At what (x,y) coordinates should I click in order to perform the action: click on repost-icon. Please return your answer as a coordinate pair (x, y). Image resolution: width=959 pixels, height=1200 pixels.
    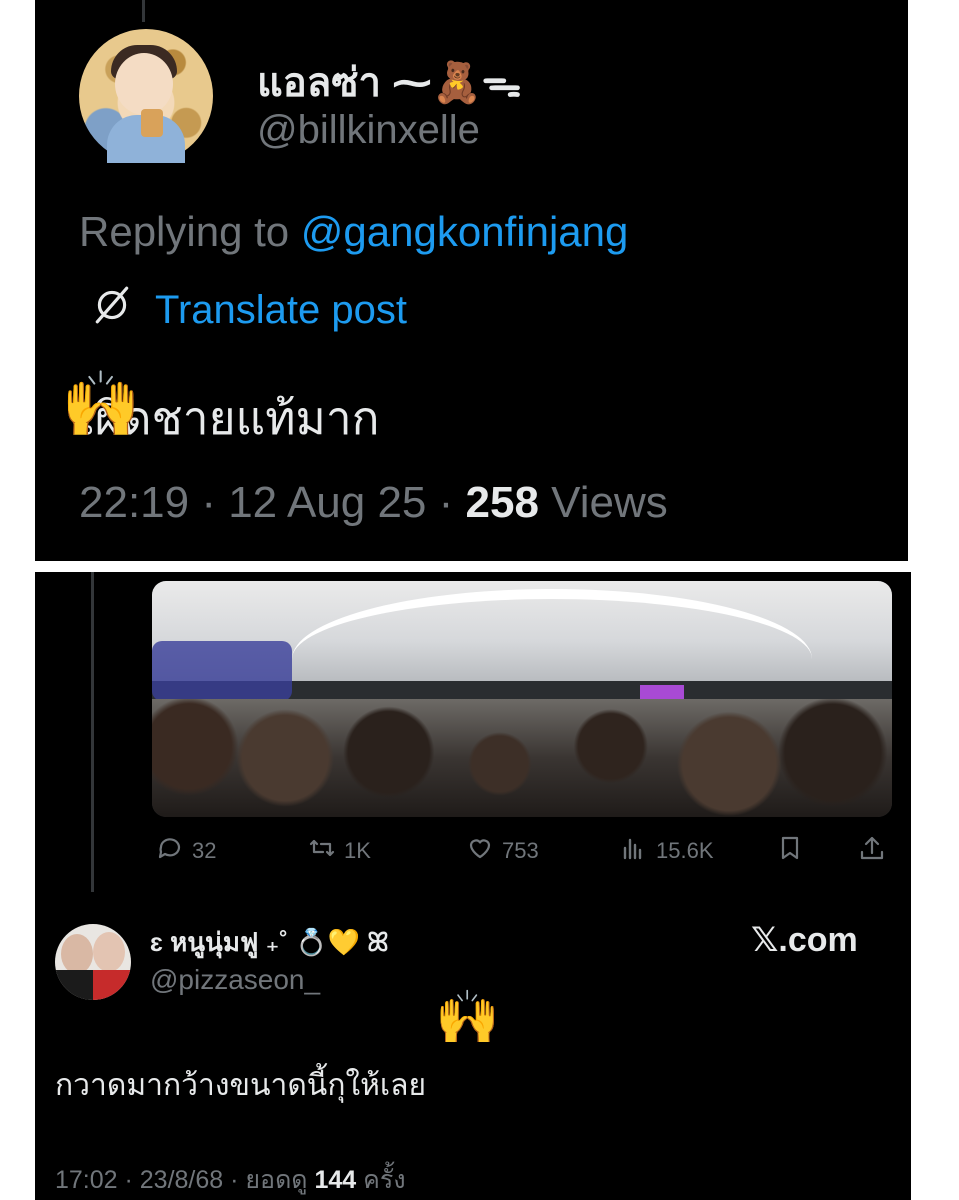
    Looking at the image, I should click on (322, 851).